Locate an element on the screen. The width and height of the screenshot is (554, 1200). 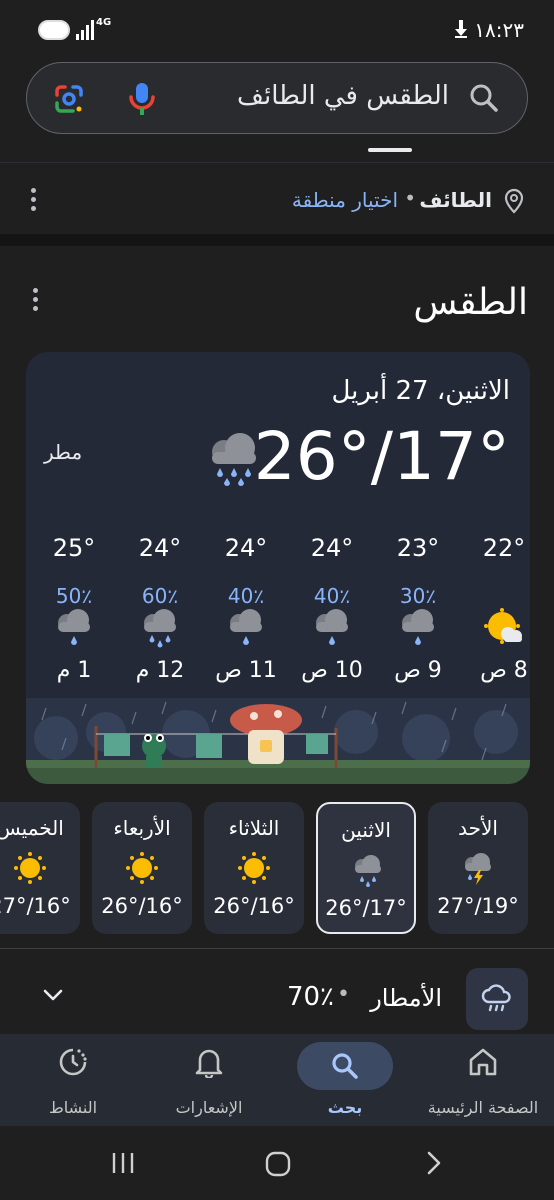
hourly-item: 22° 8 ص is located at coordinates (497, 613).